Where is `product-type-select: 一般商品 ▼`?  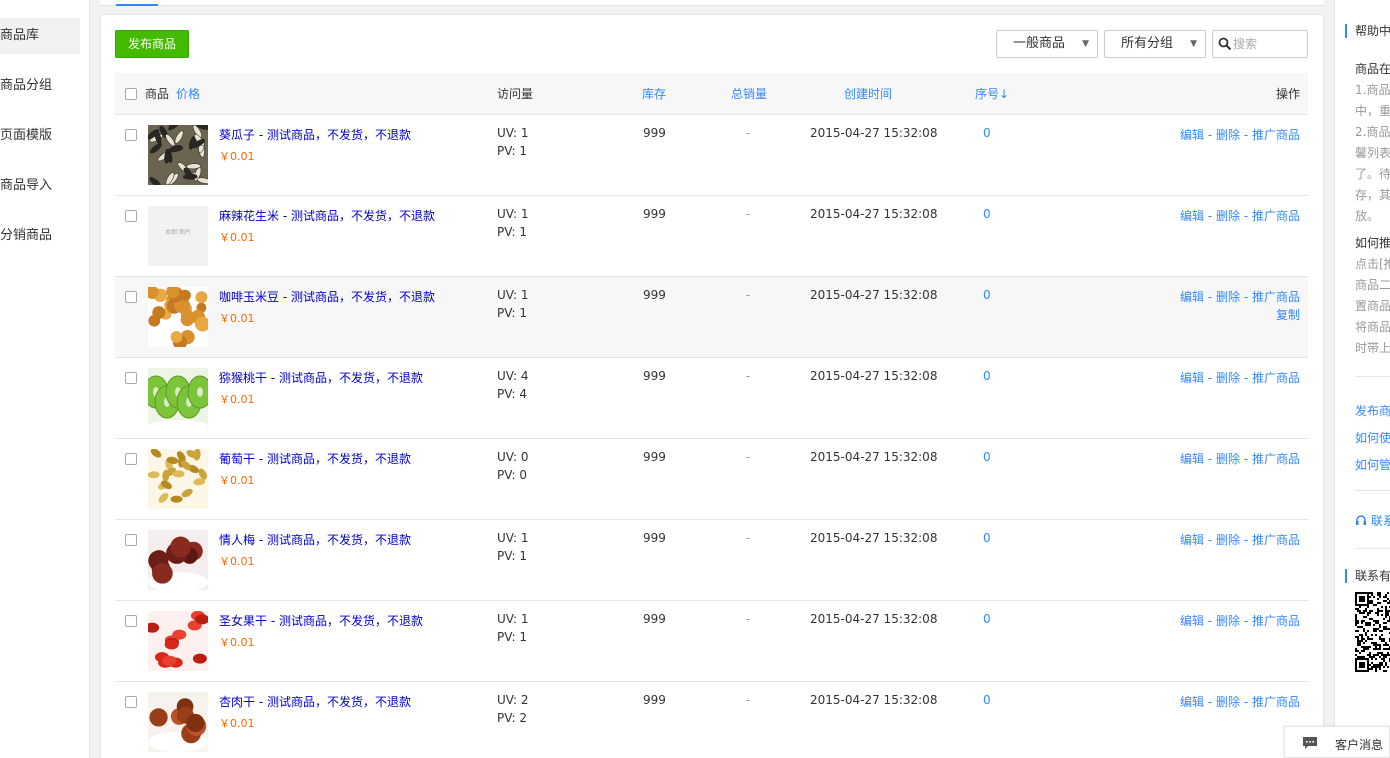 product-type-select: 一般商品 ▼ is located at coordinates (1047, 44).